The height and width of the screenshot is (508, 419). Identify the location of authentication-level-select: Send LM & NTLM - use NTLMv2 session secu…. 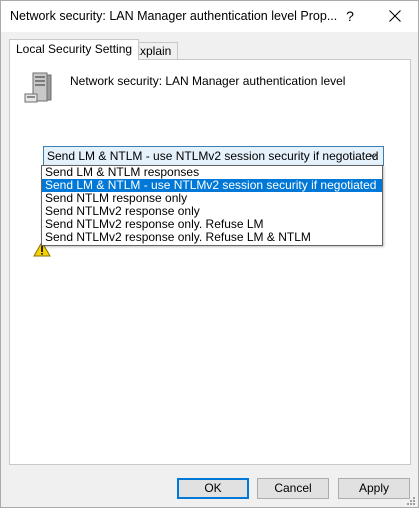
(213, 156).